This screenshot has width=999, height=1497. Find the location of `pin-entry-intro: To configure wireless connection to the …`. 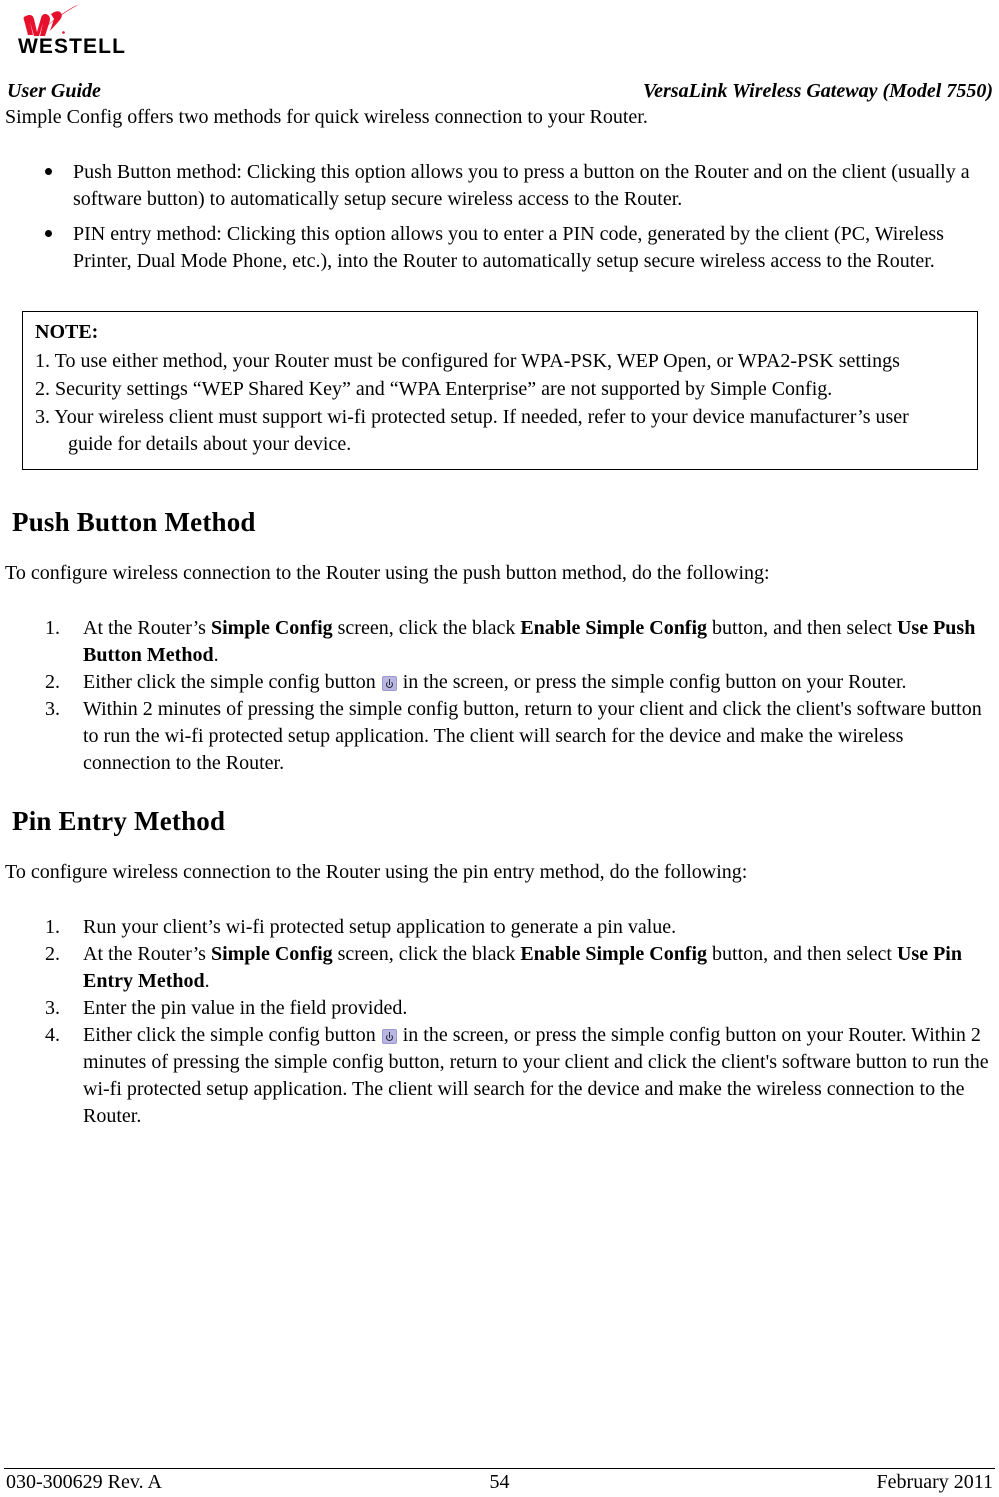

pin-entry-intro: To configure wireless connection to the … is located at coordinates (376, 872).